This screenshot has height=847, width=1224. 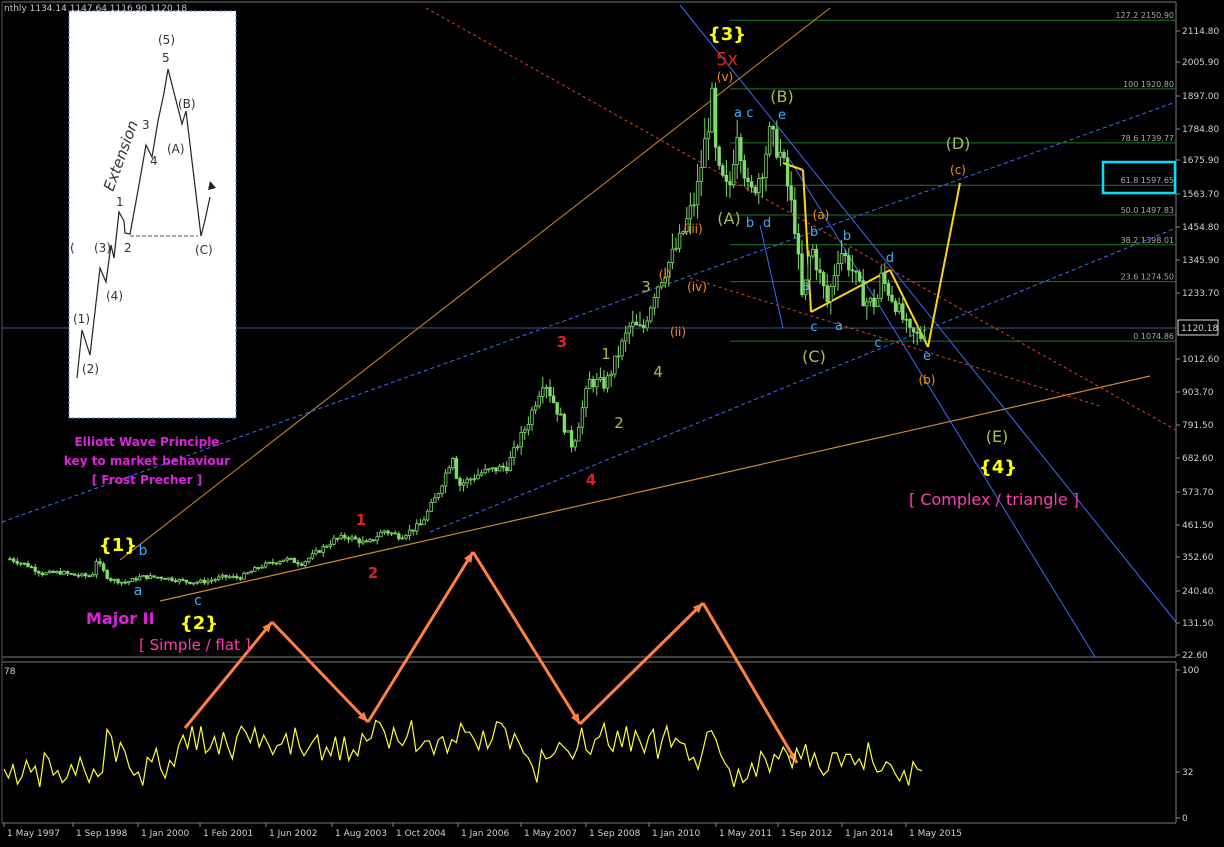 What do you see at coordinates (927, 356) in the screenshot?
I see `wave-label-cyan-16: e` at bounding box center [927, 356].